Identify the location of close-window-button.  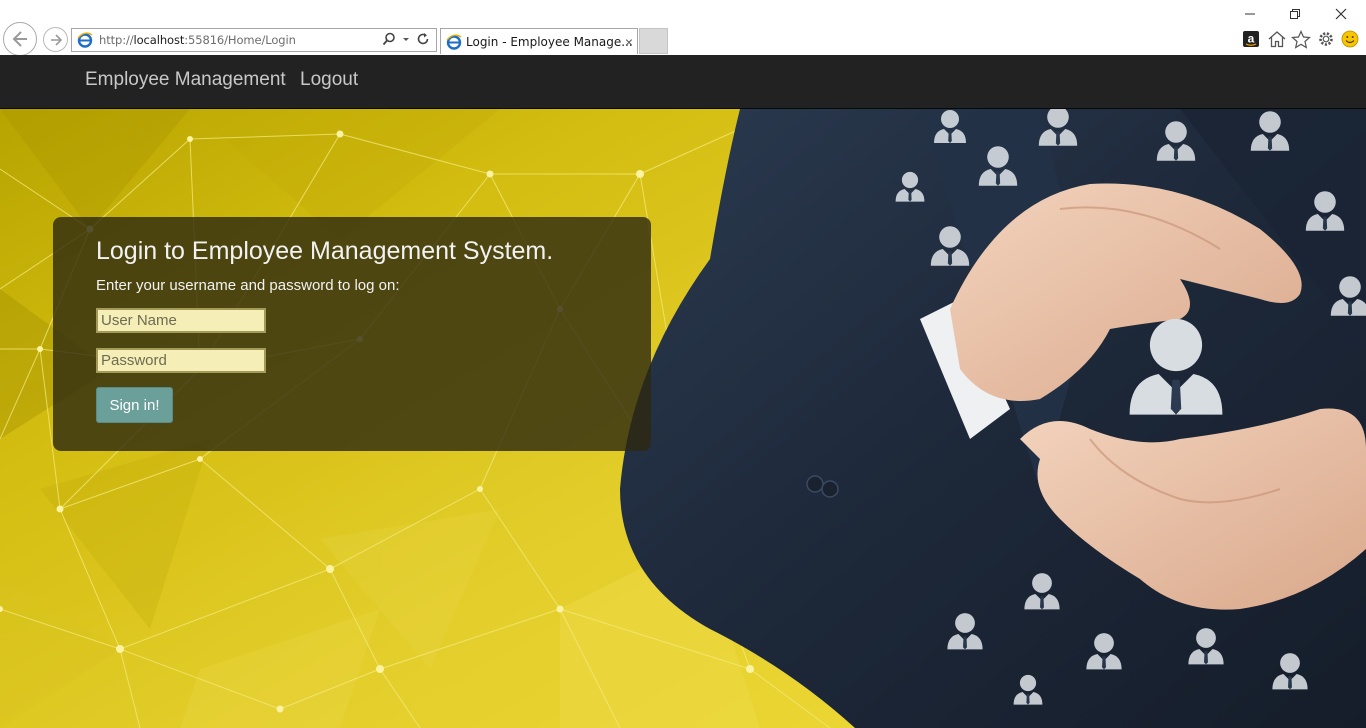
(1341, 14).